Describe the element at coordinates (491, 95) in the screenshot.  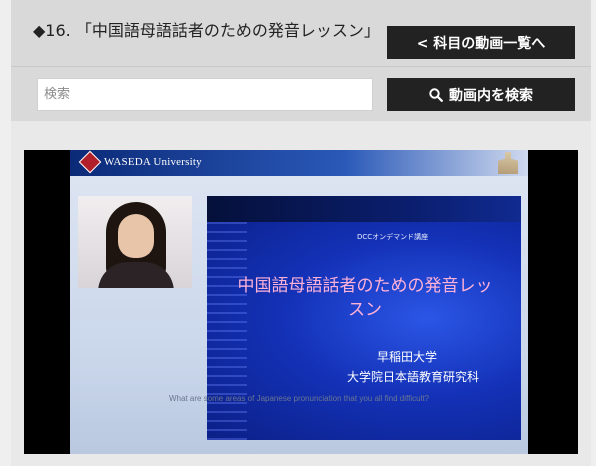
I see `search-button-label: 動画内を検索` at that location.